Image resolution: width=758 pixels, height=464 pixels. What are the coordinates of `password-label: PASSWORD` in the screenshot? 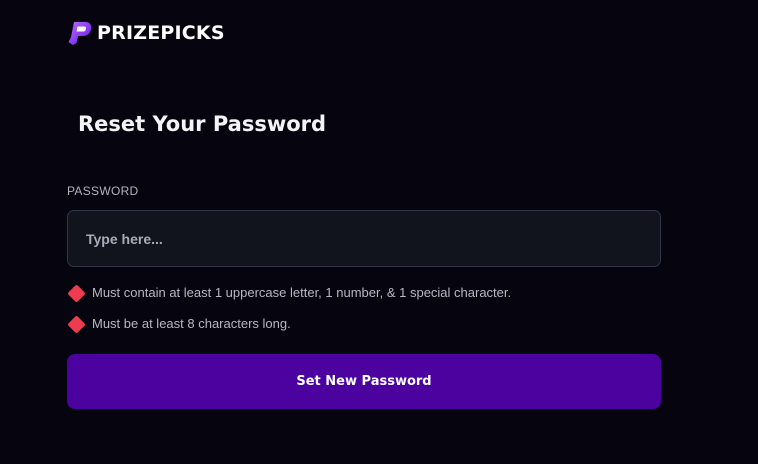 It's located at (103, 191).